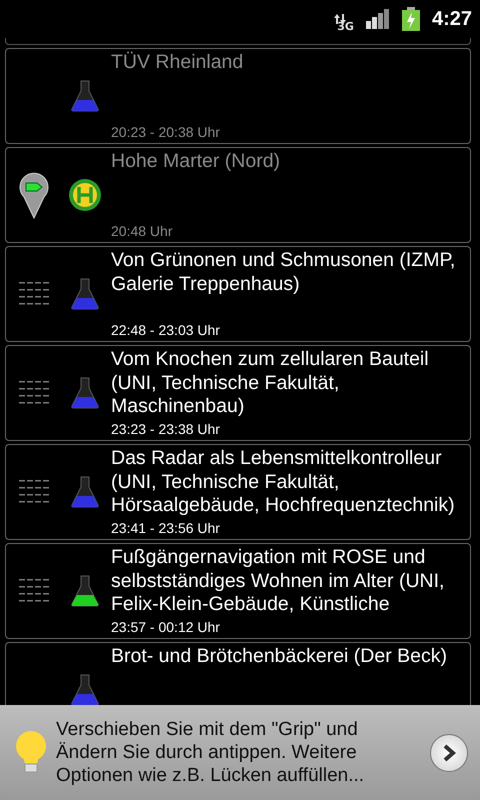 The width and height of the screenshot is (480, 800). What do you see at coordinates (177, 62) in the screenshot?
I see `event-title: TÜV Rheinland` at bounding box center [177, 62].